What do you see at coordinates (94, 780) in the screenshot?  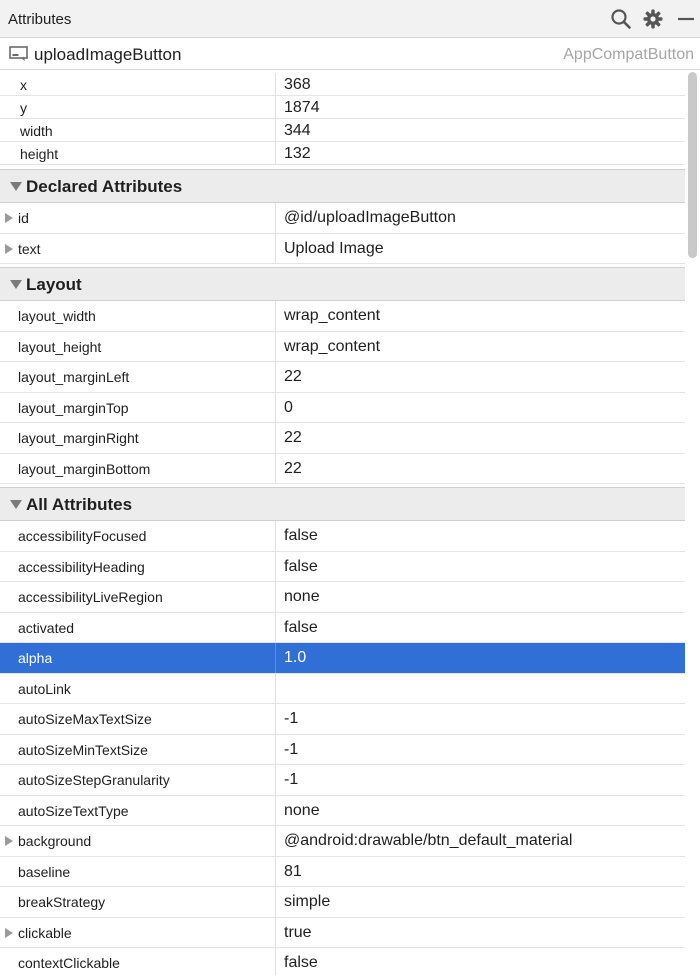 I see `attribute-name: autoSizeStepGranularity` at bounding box center [94, 780].